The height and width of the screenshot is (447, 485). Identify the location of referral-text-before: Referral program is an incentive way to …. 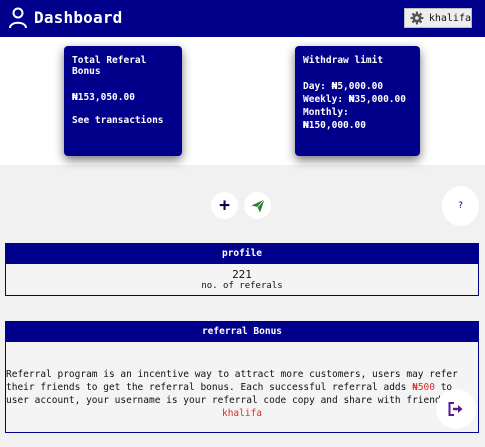
(232, 381).